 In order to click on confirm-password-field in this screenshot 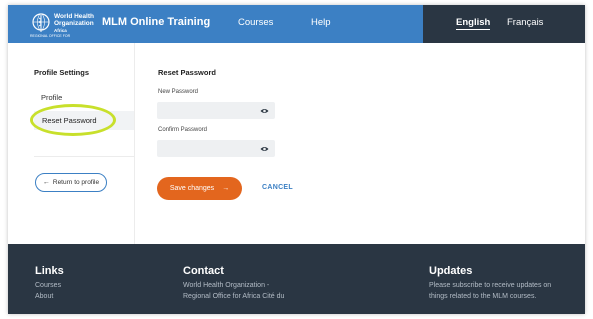, I will do `click(216, 148)`.